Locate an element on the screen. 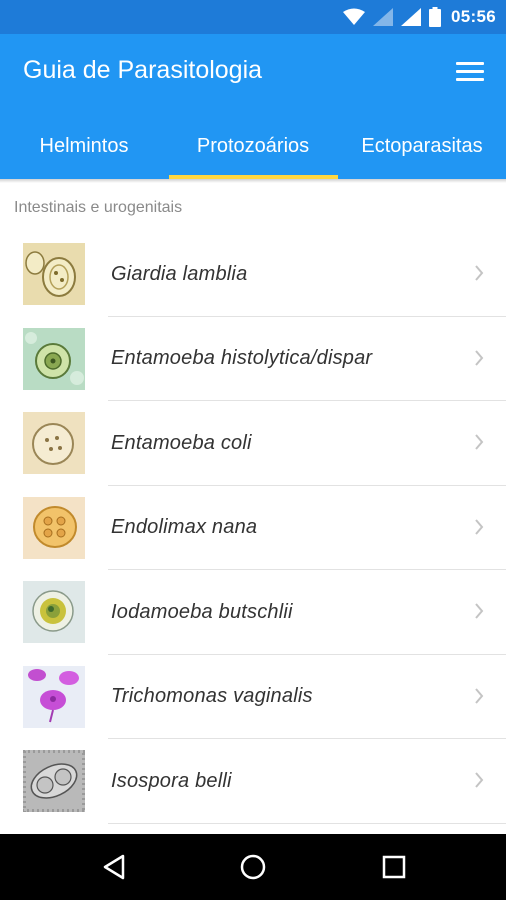  item-name: Isospora belli is located at coordinates (171, 780).